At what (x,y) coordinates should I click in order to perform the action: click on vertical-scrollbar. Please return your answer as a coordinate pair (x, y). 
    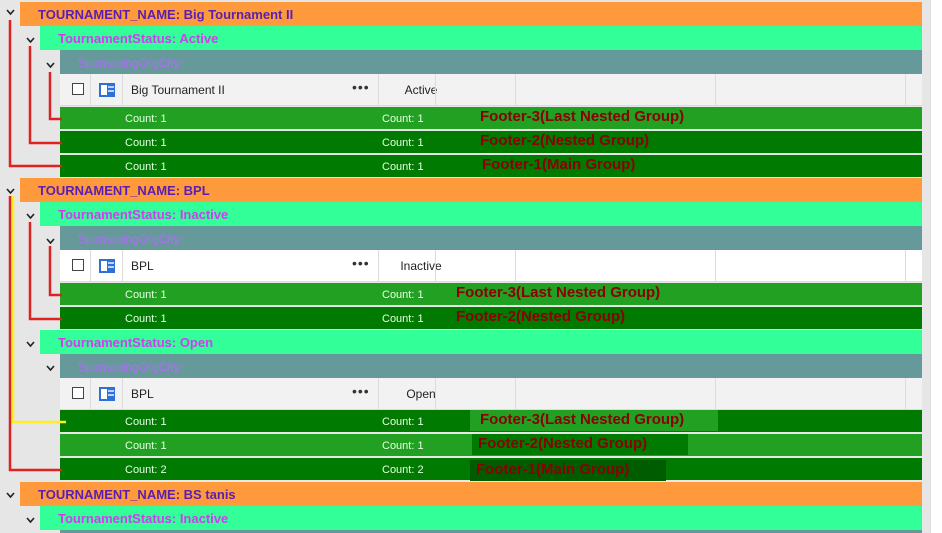
    Looking at the image, I should click on (936, 266).